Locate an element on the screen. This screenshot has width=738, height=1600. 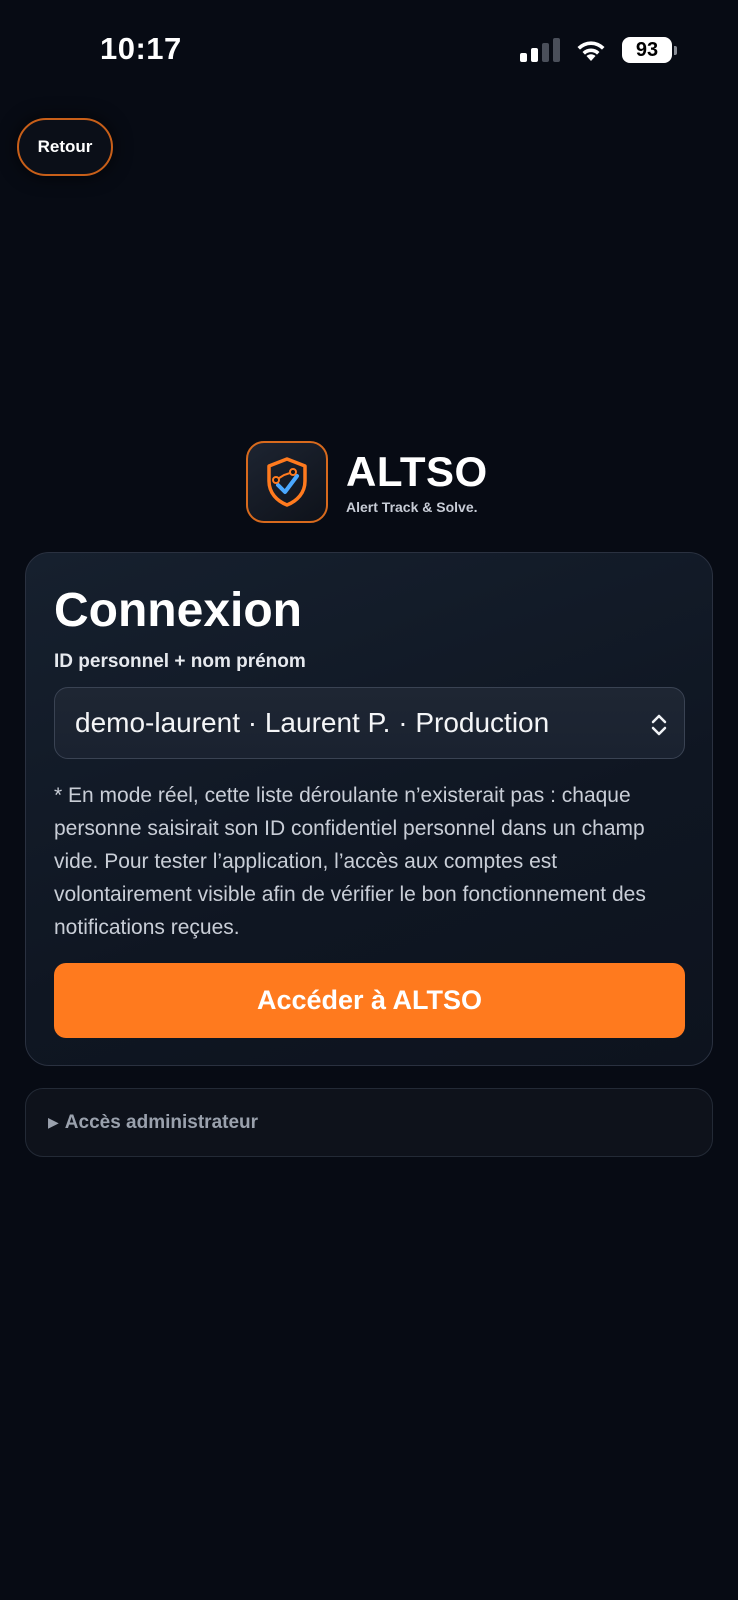
app-logo is located at coordinates (287, 482).